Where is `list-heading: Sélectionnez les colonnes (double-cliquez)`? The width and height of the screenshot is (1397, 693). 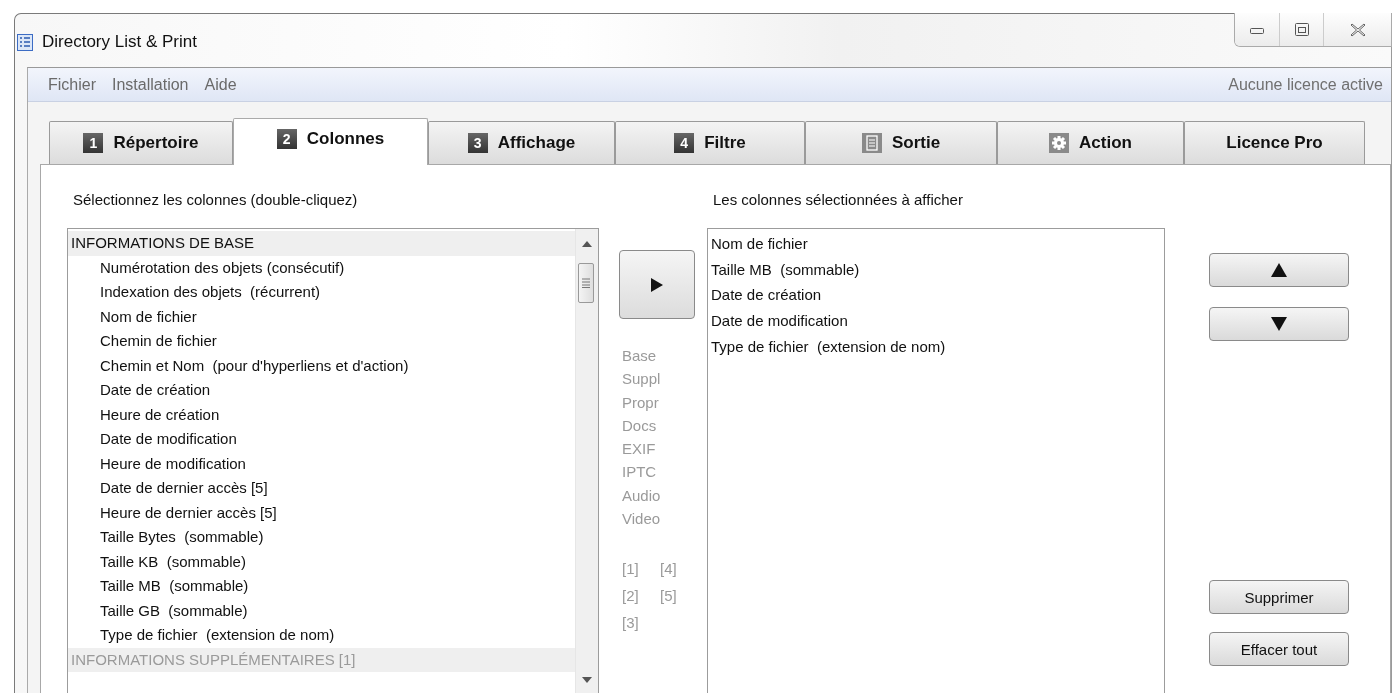
list-heading: Sélectionnez les colonnes (double-cliquez) is located at coordinates (215, 200).